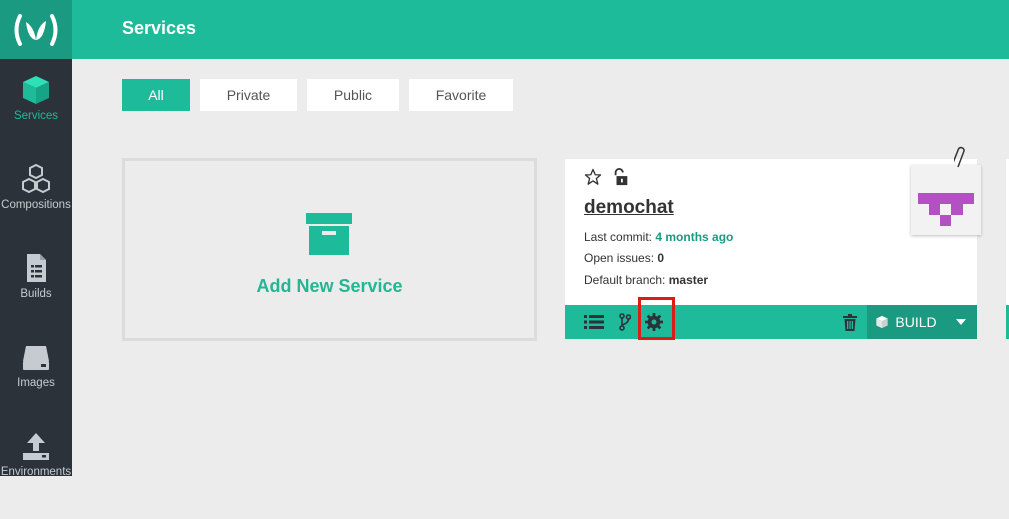 The image size is (1009, 519). I want to click on unlock-icon, so click(621, 177).